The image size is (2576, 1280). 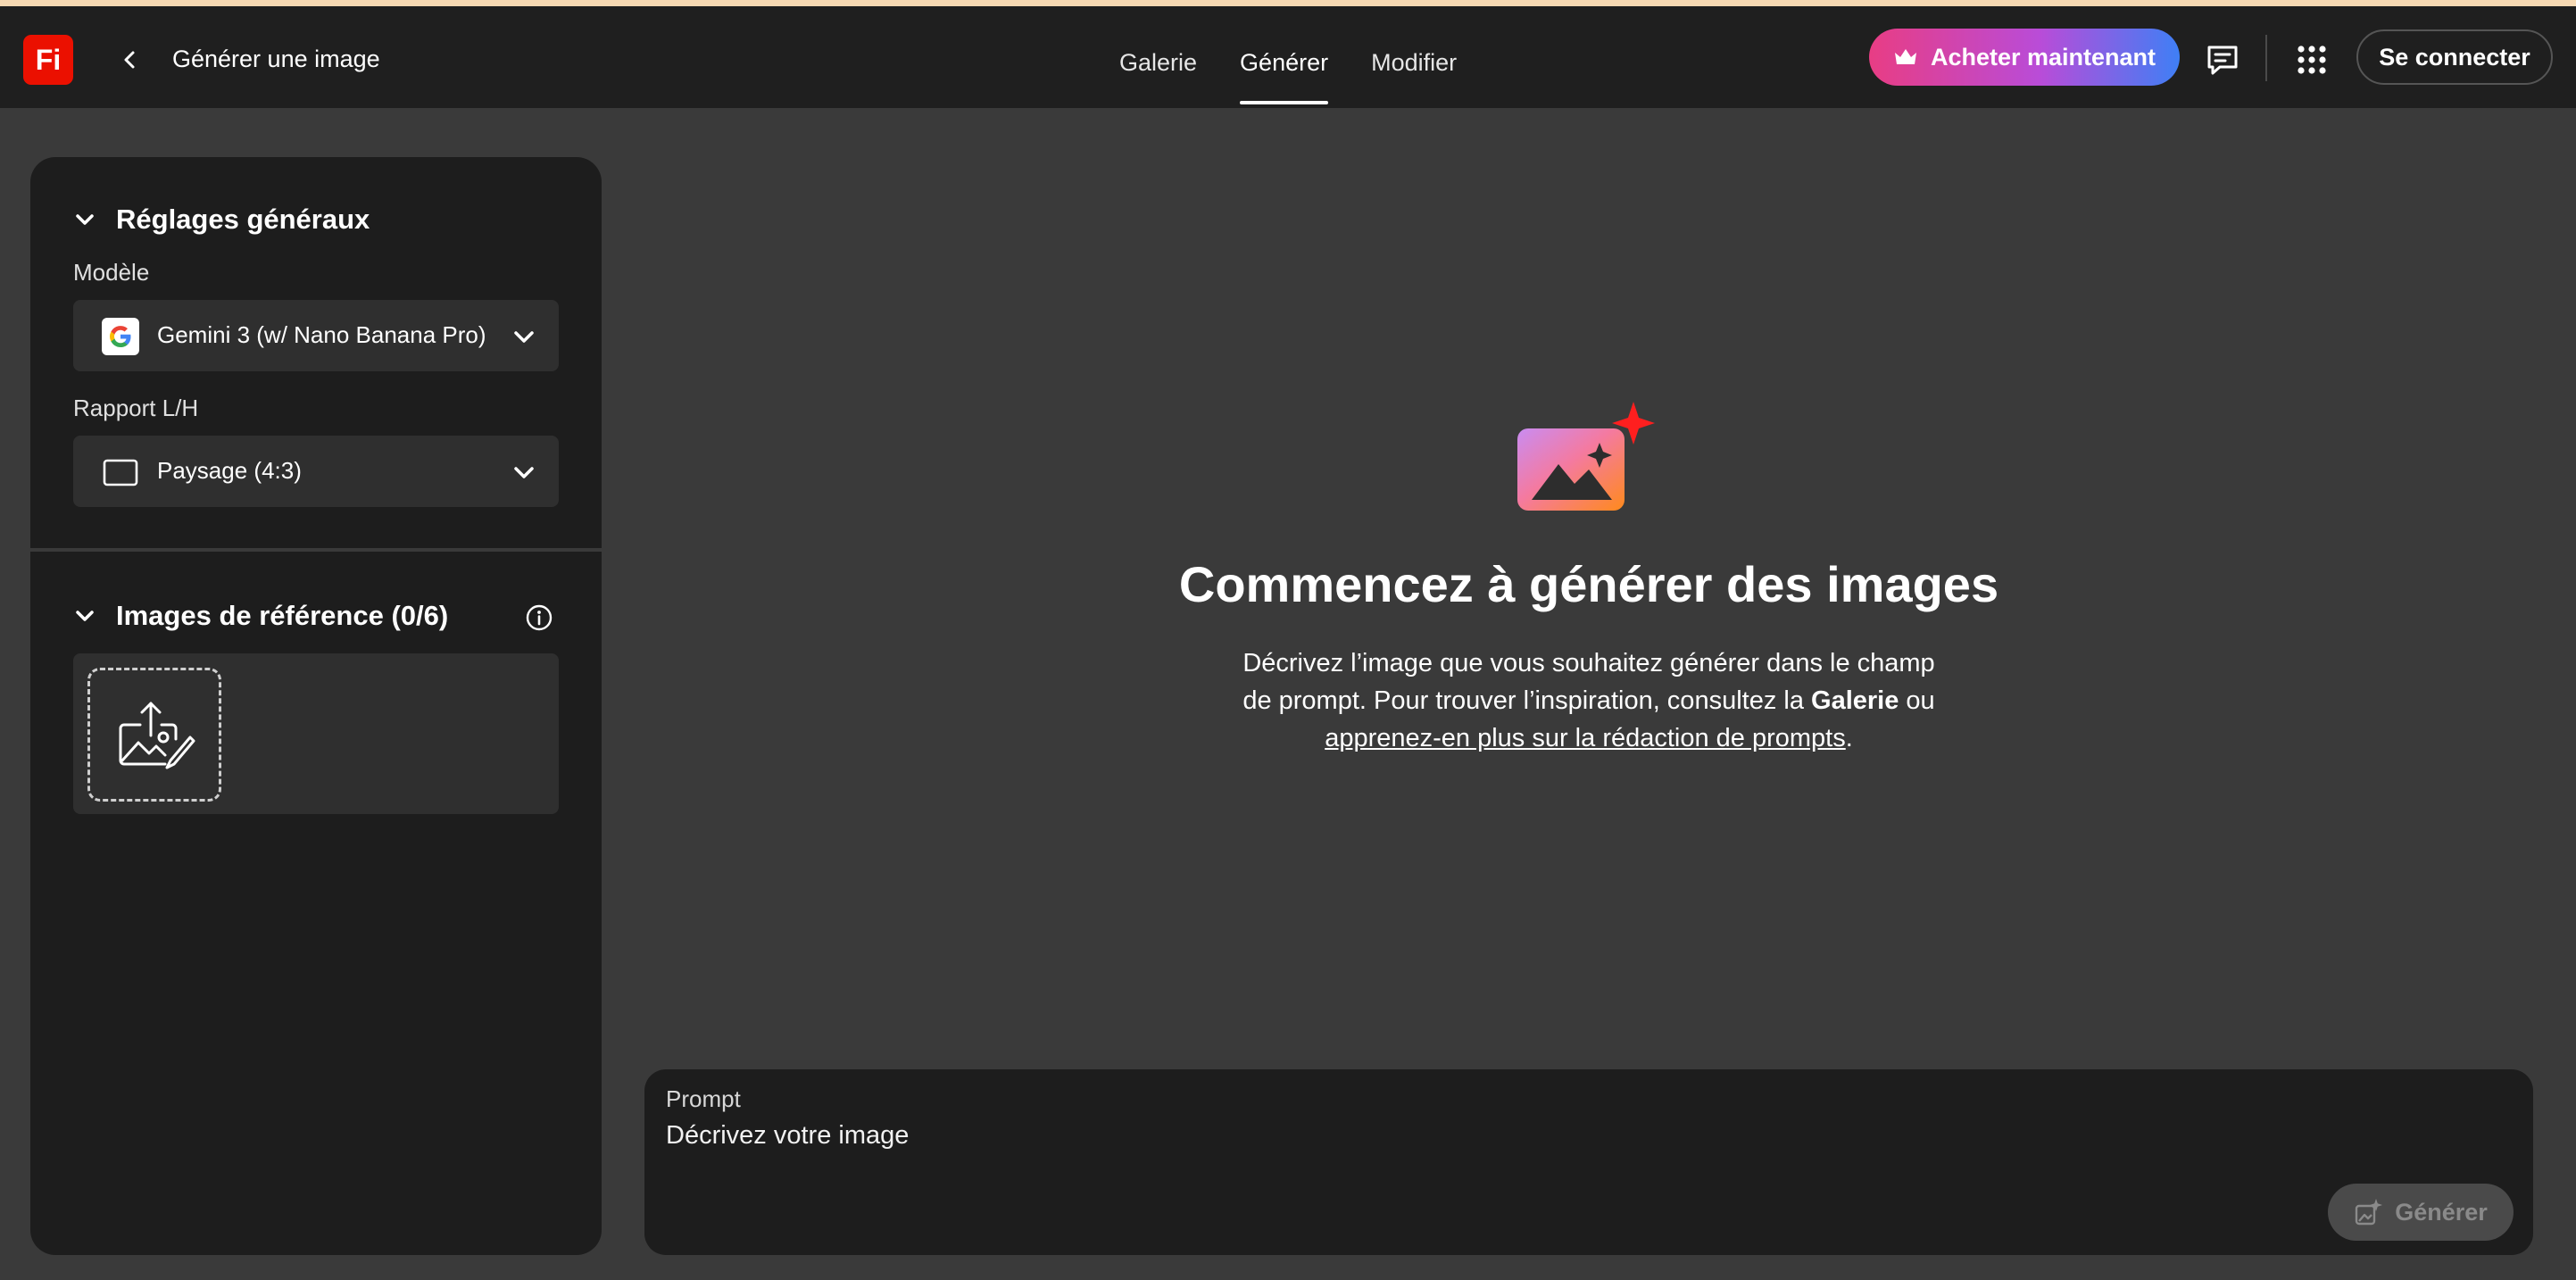 What do you see at coordinates (1849, 738) in the screenshot?
I see `description-end: .` at bounding box center [1849, 738].